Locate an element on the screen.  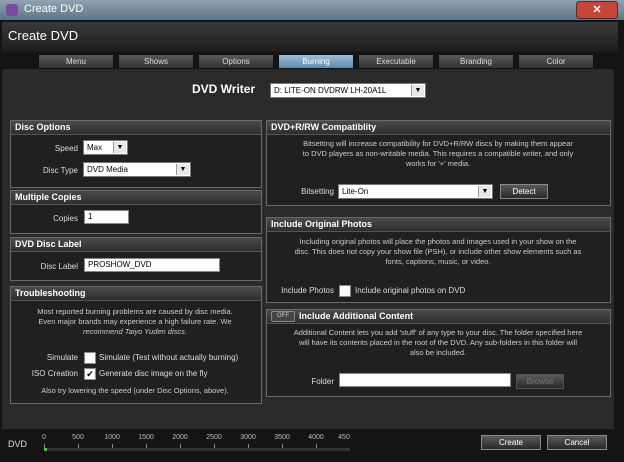
disc-type-label: Disc Type is located at coordinates (60, 170).